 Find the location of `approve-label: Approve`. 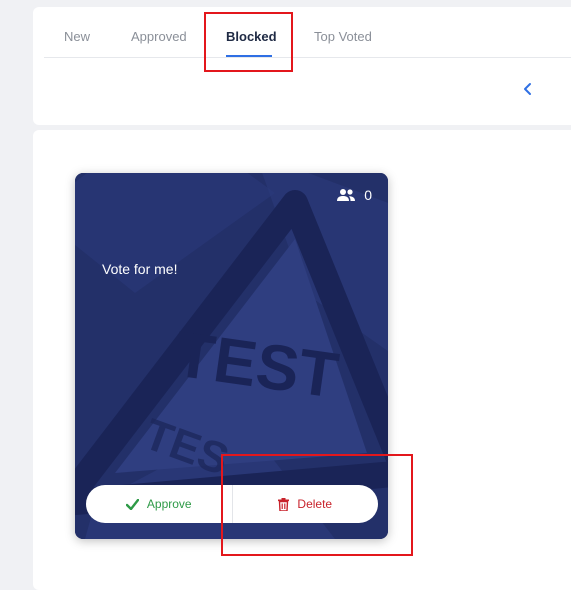

approve-label: Approve is located at coordinates (169, 504).